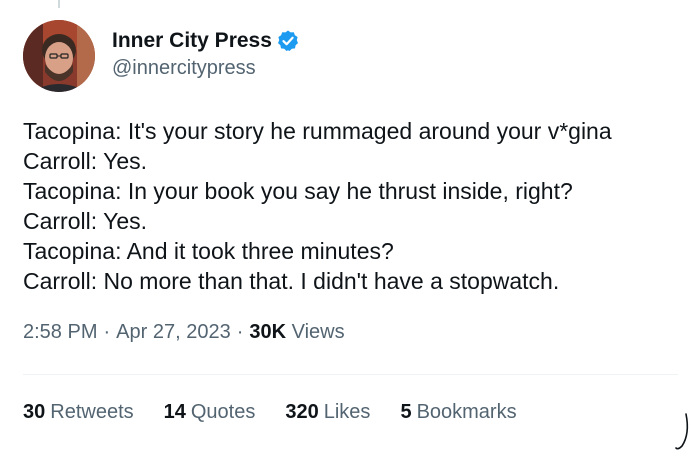 The image size is (691, 463). Describe the element at coordinates (192, 41) in the screenshot. I see `author-display-name: Inner City Press` at that location.